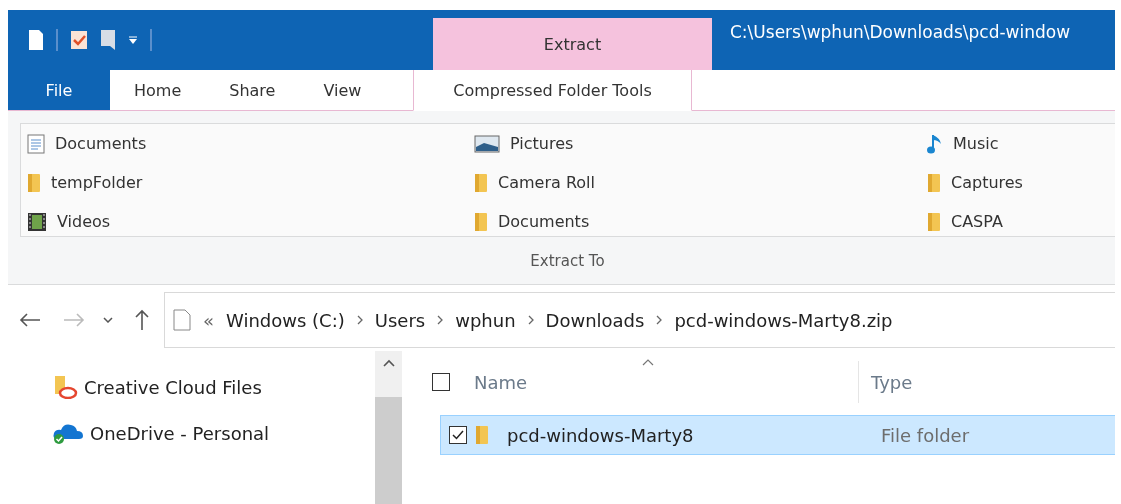  Describe the element at coordinates (648, 362) in the screenshot. I see `sort-caret-icon` at that location.